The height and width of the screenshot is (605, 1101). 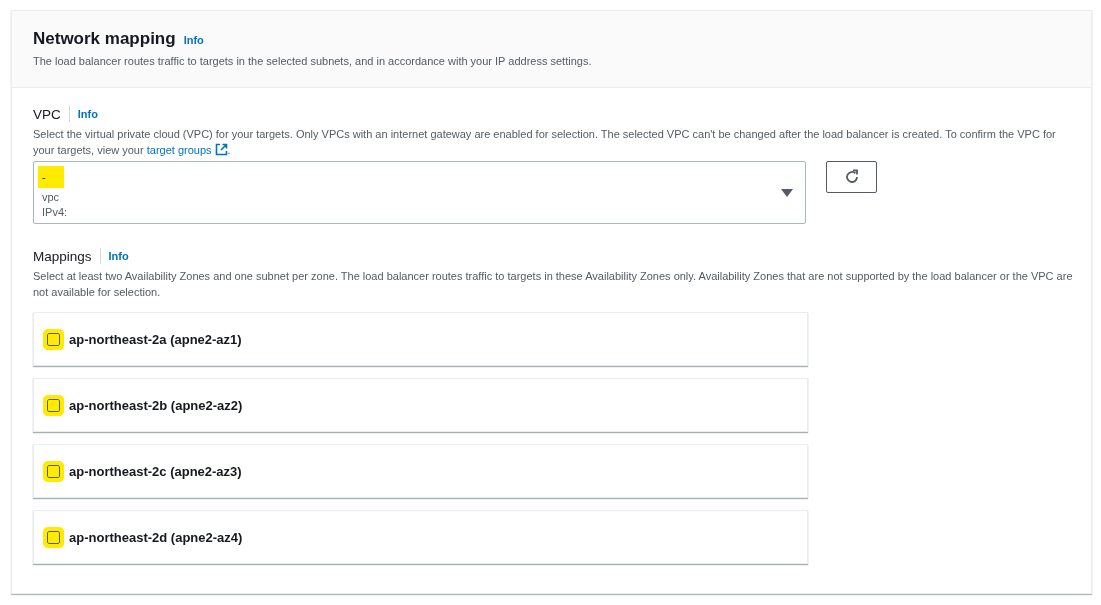 I want to click on section-description: The load balancer routes traffic to targets in the selected subnets, and in accordance with your IP address settings., so click(x=313, y=61).